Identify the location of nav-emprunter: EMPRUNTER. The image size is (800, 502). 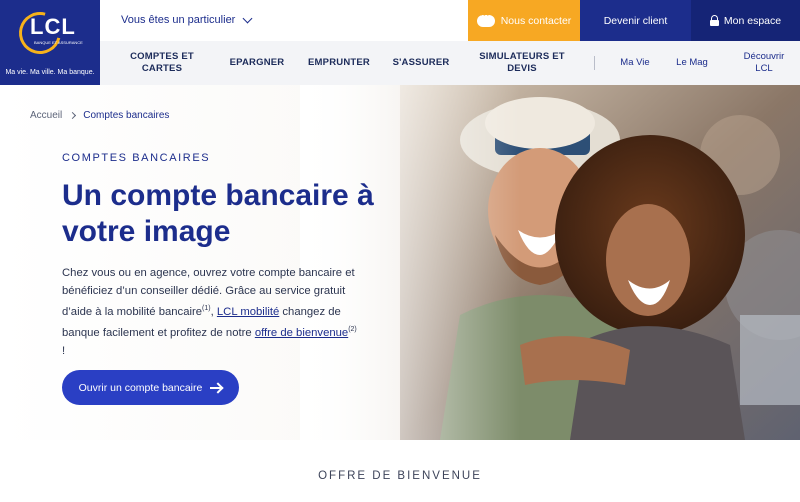
(339, 63).